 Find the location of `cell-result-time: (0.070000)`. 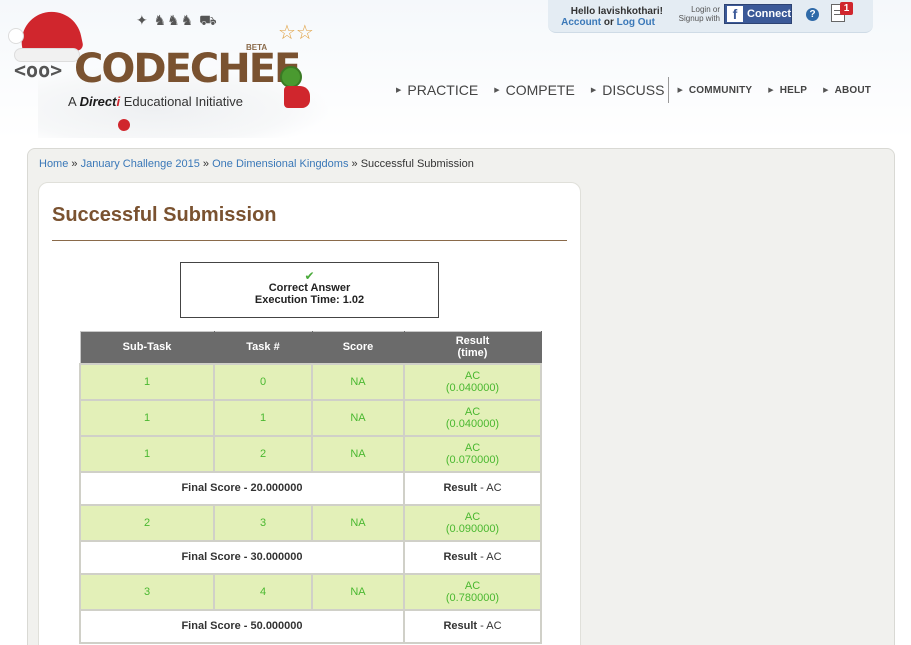

cell-result-time: (0.070000) is located at coordinates (472, 459).